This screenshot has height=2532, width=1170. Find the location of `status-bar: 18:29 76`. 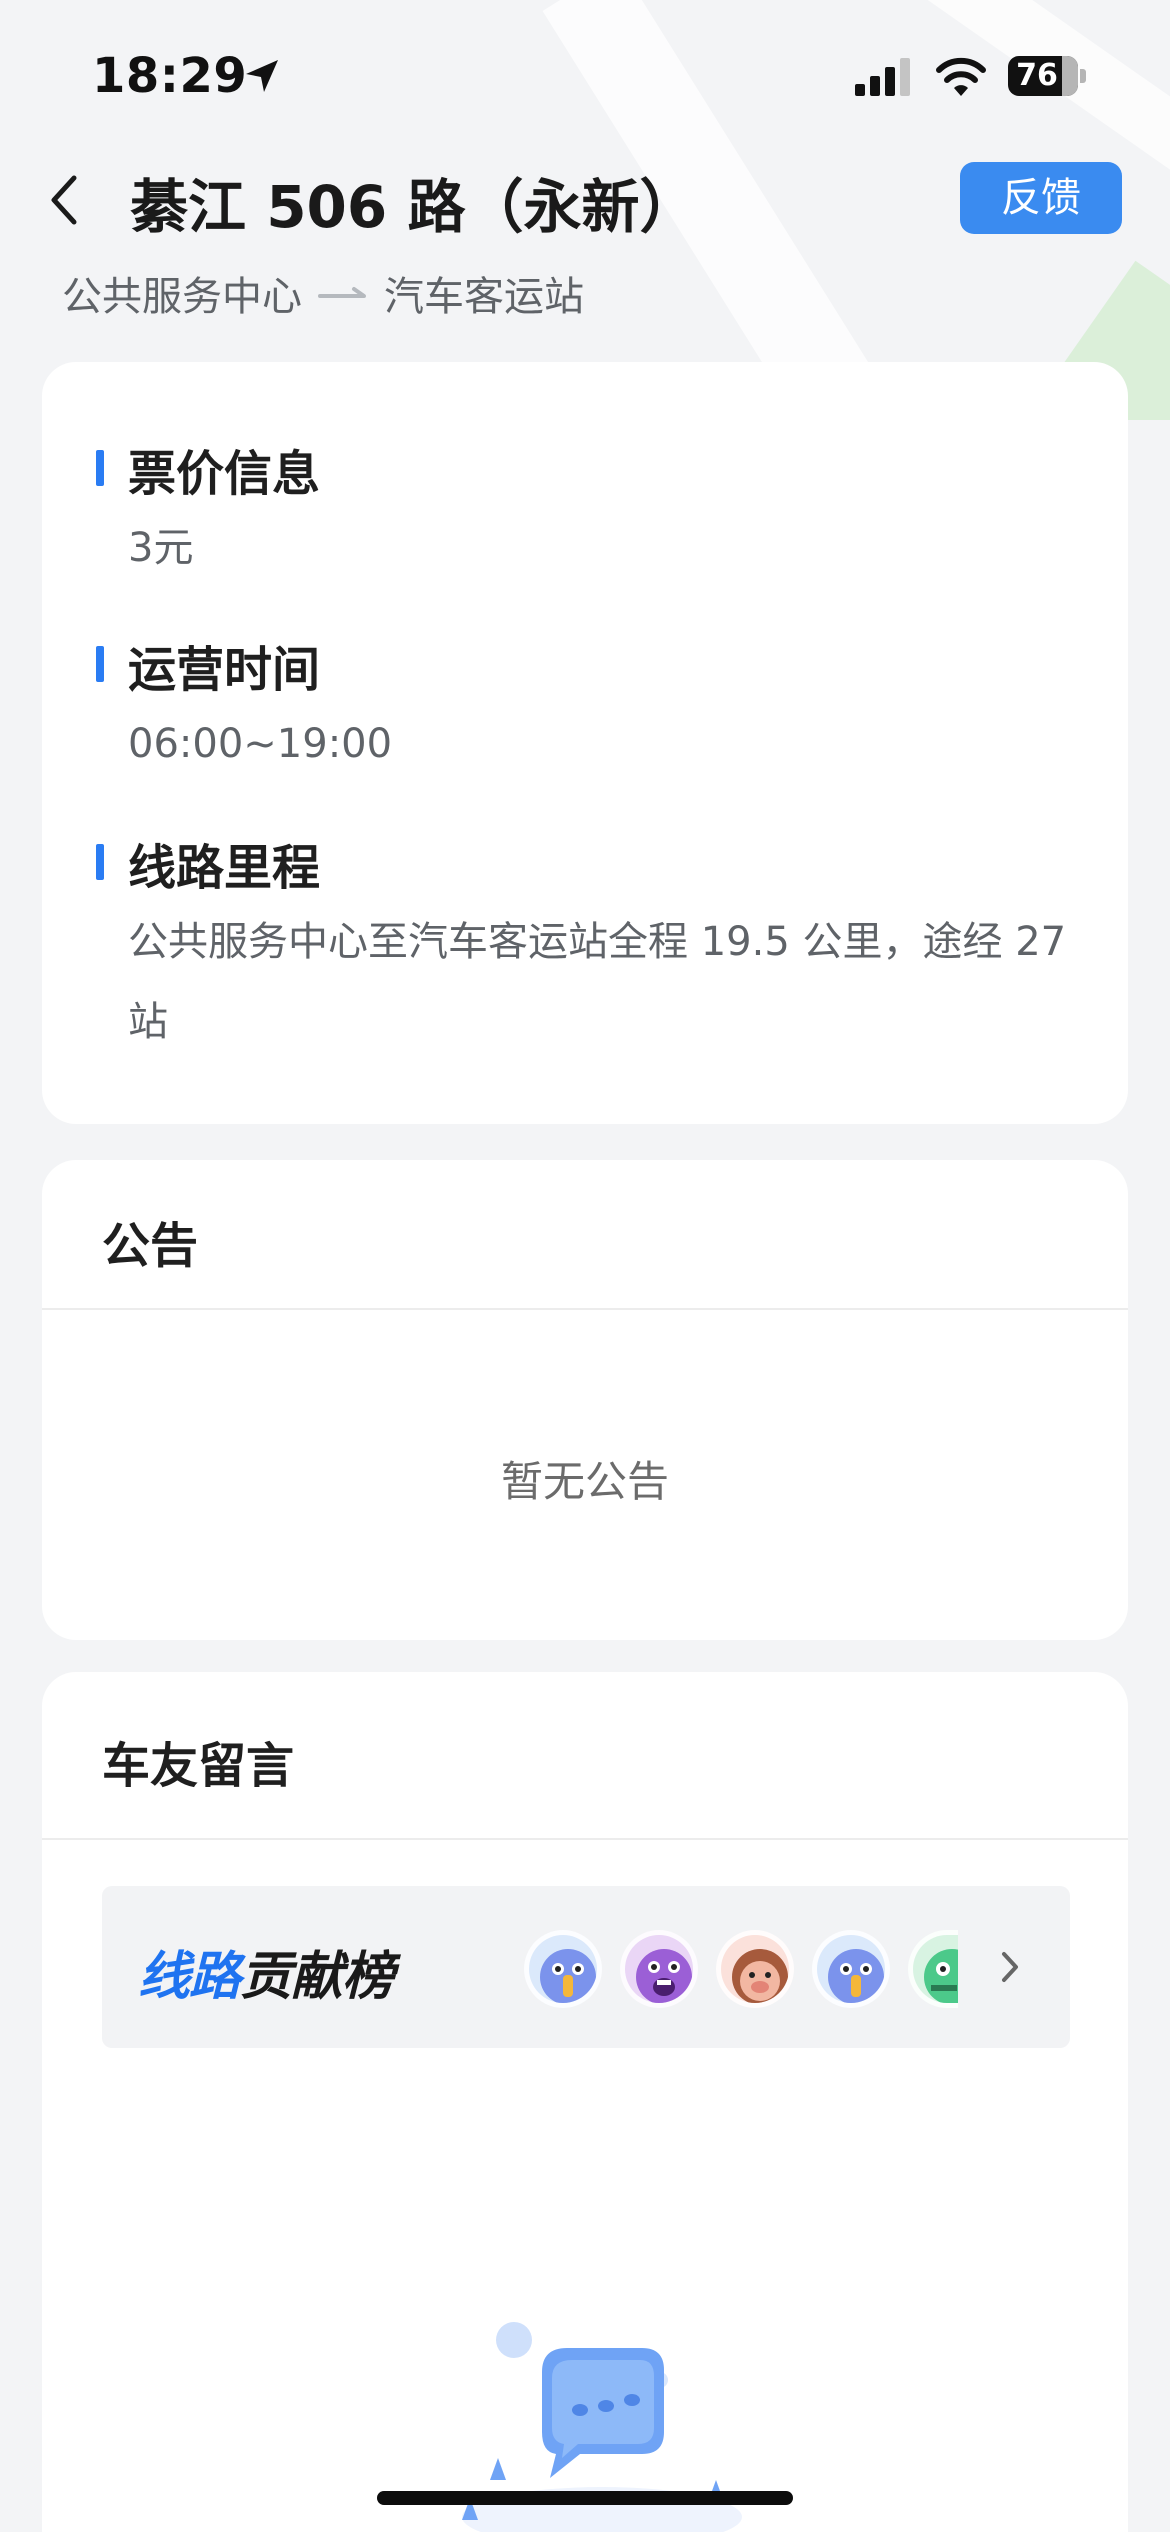

status-bar: 18:29 76 is located at coordinates (585, 75).